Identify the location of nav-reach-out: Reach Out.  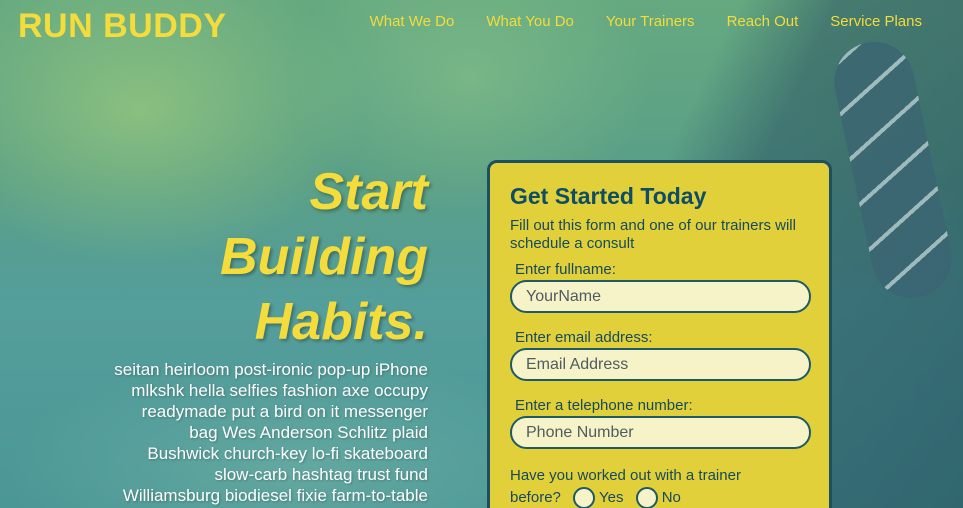
(763, 21).